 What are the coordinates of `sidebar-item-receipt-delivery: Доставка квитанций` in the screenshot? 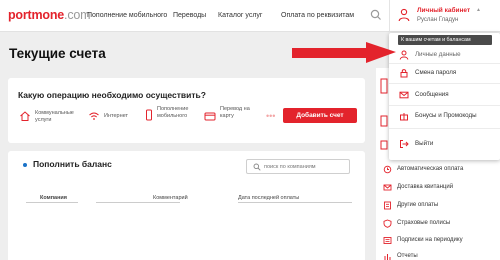 It's located at (438, 188).